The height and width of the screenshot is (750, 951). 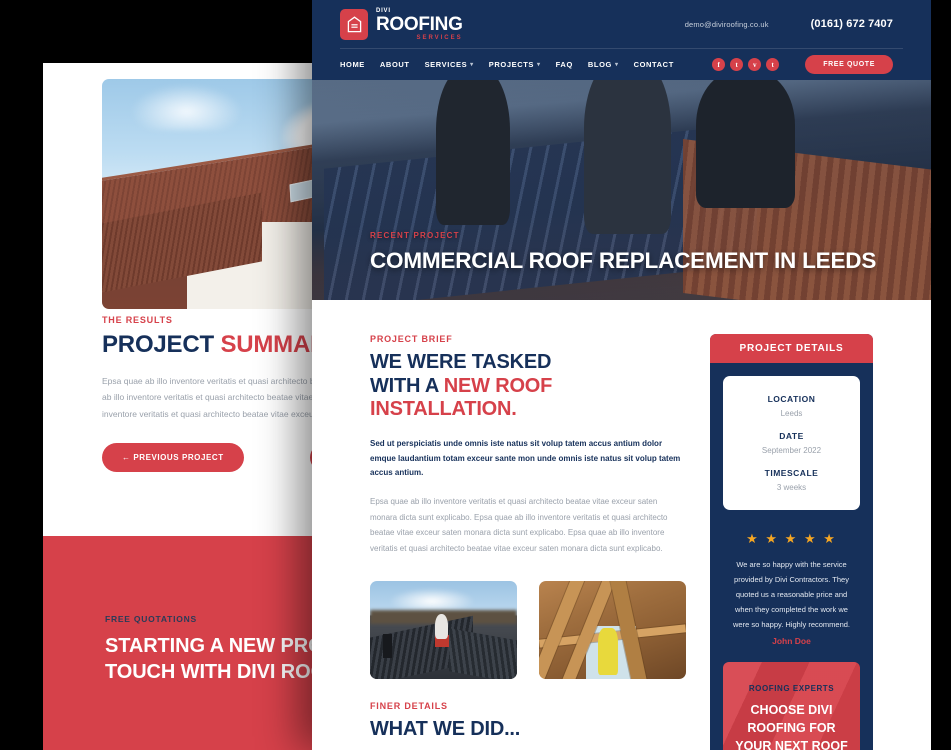 What do you see at coordinates (791, 473) in the screenshot?
I see `detail-label-timescale: TIMESCALE` at bounding box center [791, 473].